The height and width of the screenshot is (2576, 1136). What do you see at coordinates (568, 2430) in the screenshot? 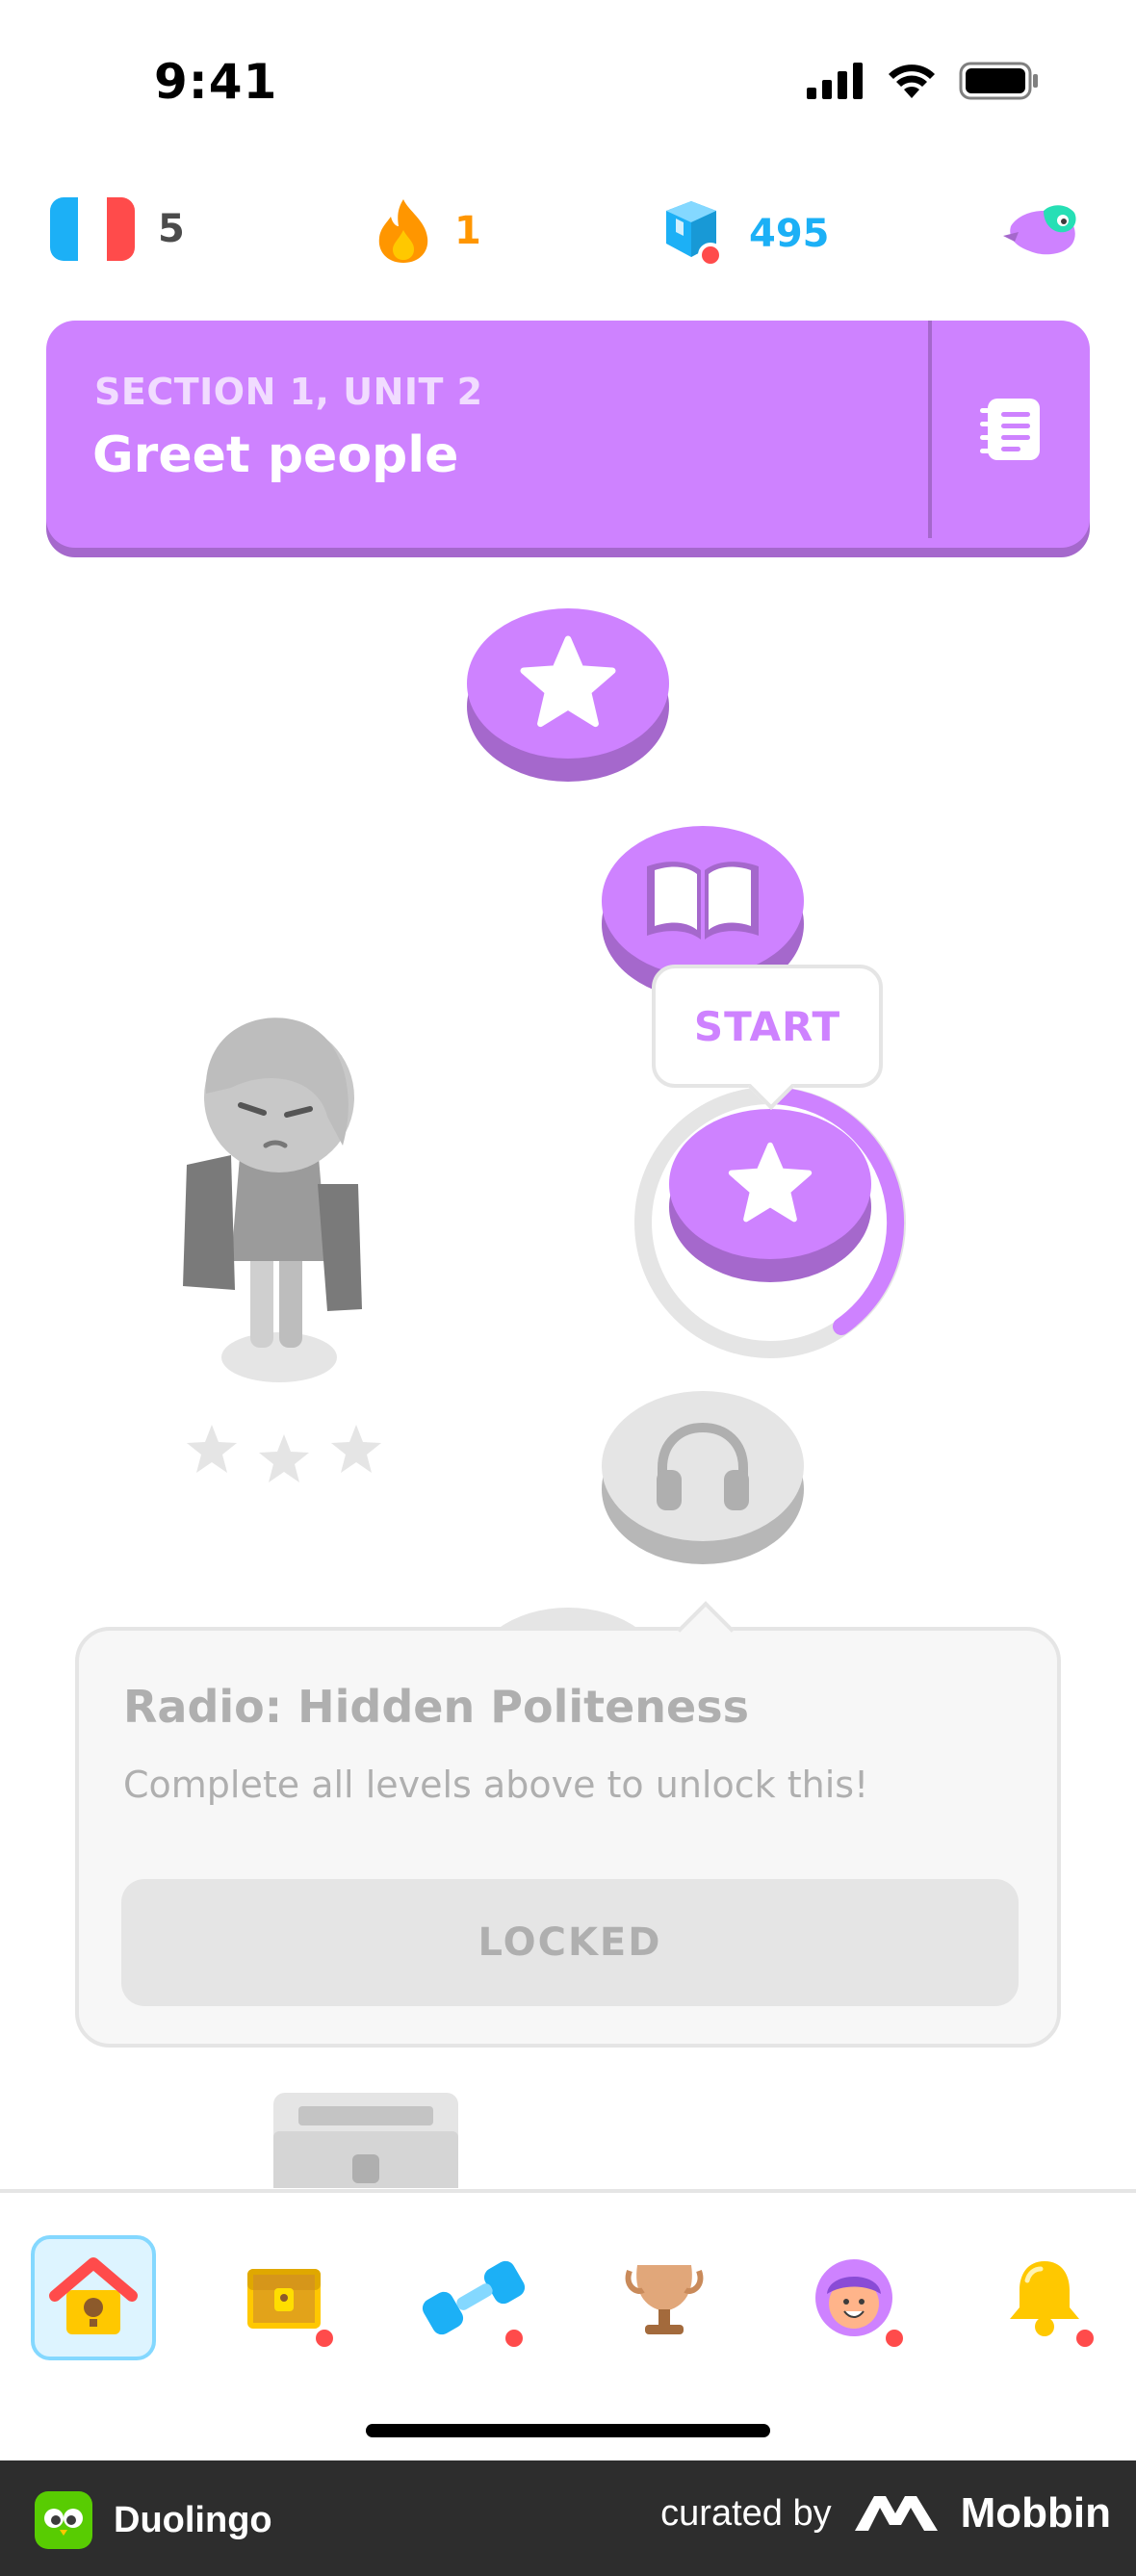
I see `home-indicator` at bounding box center [568, 2430].